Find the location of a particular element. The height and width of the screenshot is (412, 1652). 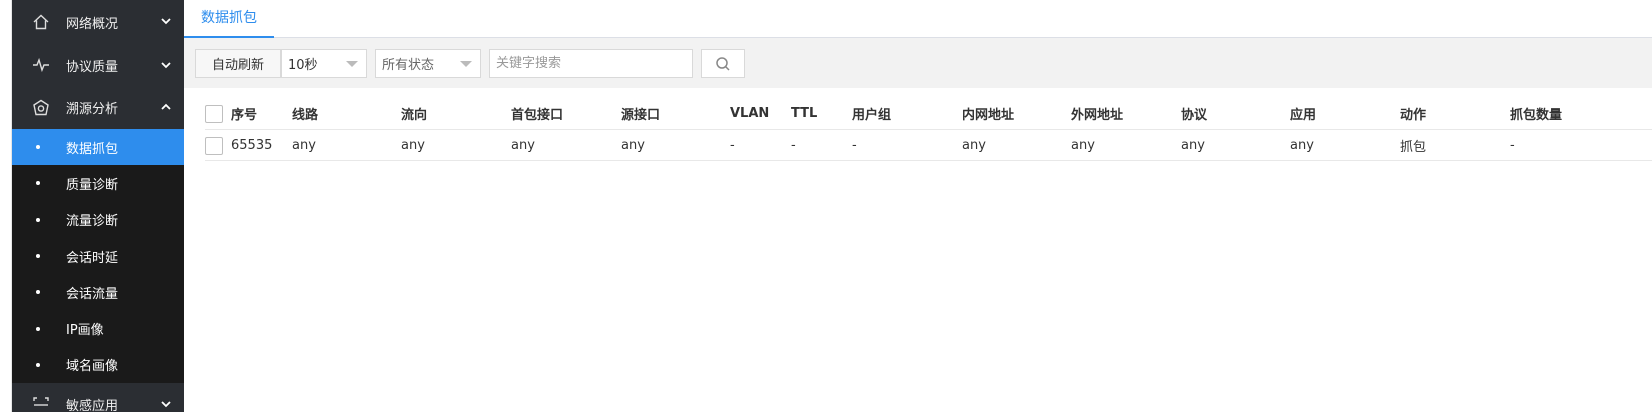

sidebar-item-quality-diagnosis: 质量诊断 is located at coordinates (98, 183).